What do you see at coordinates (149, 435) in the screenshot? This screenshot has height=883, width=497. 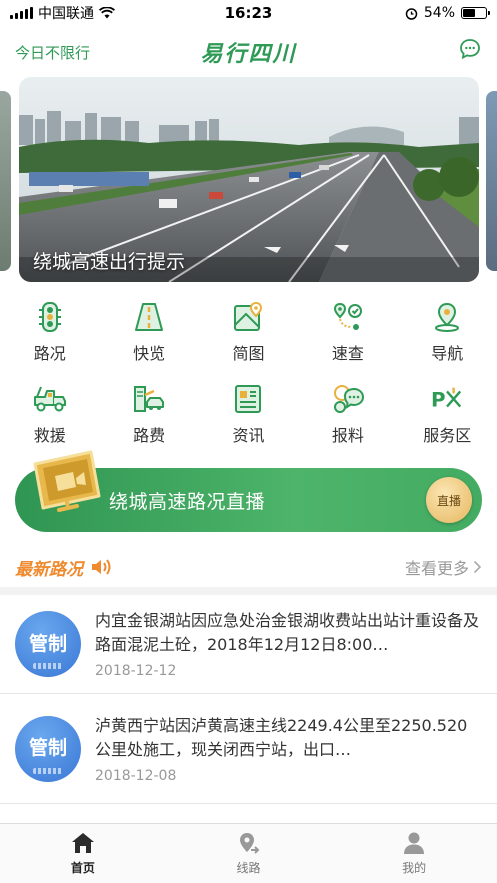 I see `feature-label: 路费` at bounding box center [149, 435].